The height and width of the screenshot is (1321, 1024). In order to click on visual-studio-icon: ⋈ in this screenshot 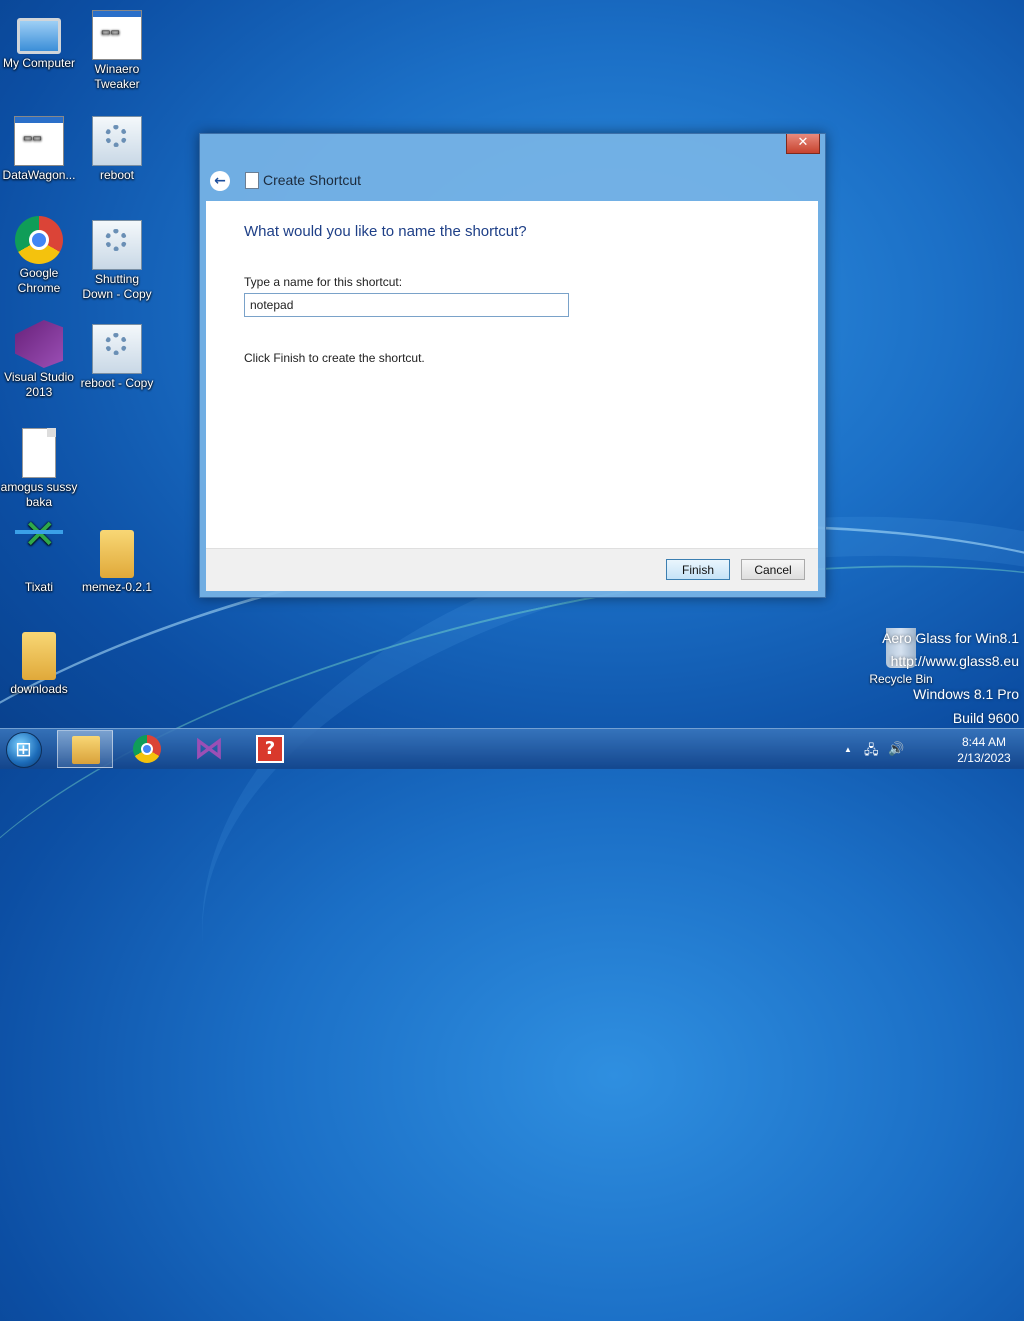, I will do `click(209, 748)`.